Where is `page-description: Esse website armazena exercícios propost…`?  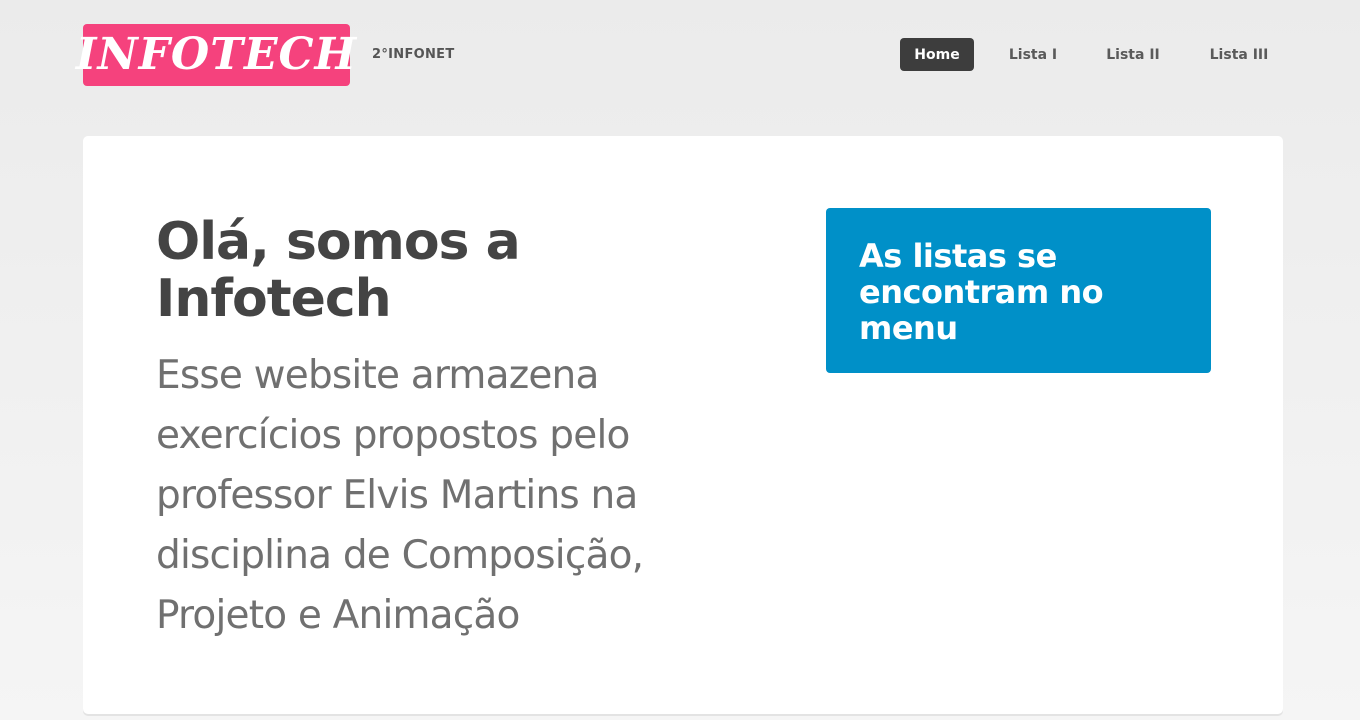 page-description: Esse website armazena exercícios propost… is located at coordinates (400, 495).